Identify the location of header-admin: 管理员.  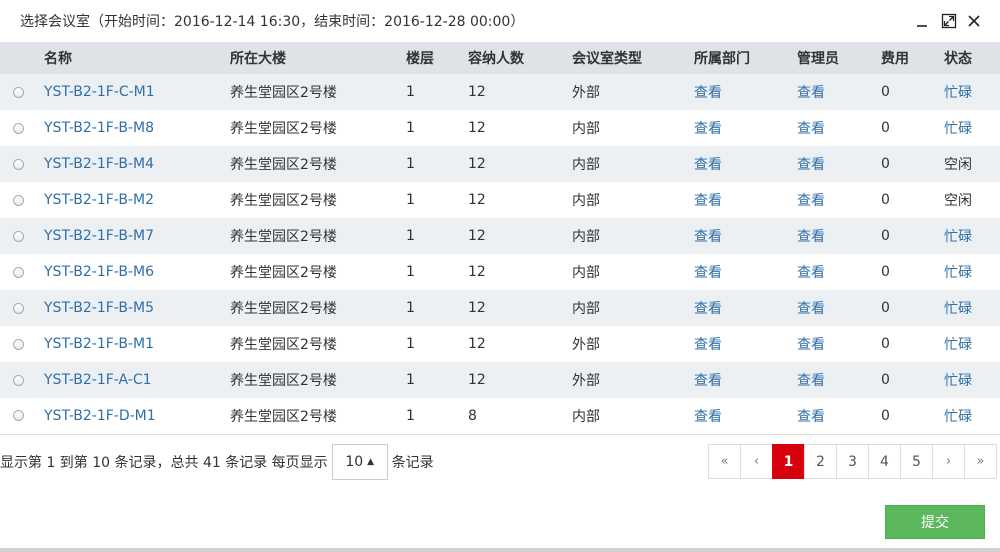
(839, 58).